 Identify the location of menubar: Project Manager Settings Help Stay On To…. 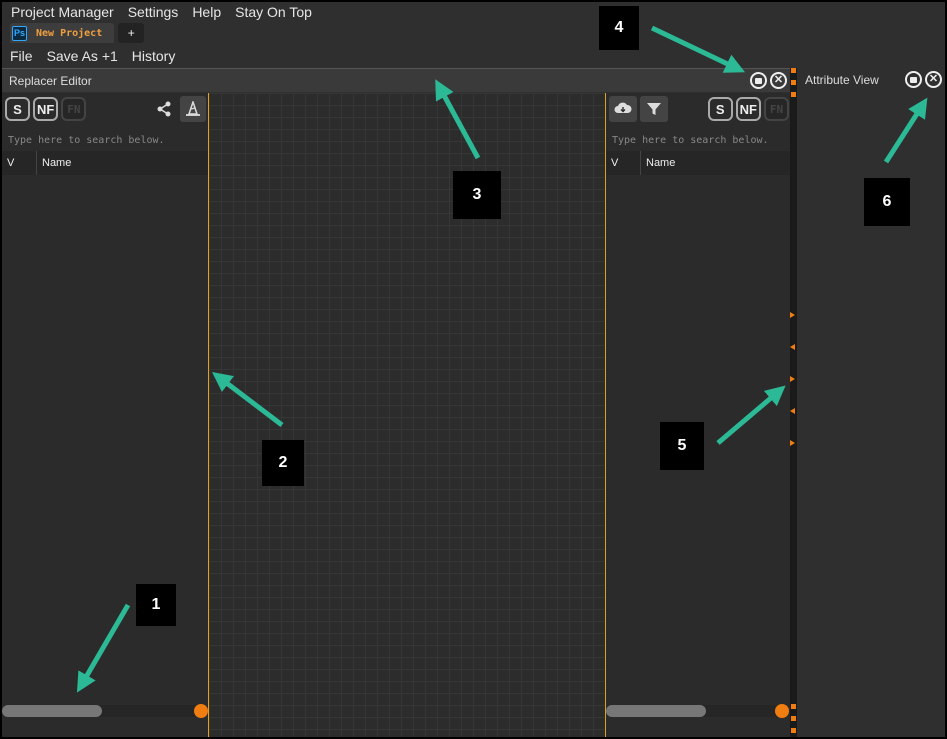
(473, 12).